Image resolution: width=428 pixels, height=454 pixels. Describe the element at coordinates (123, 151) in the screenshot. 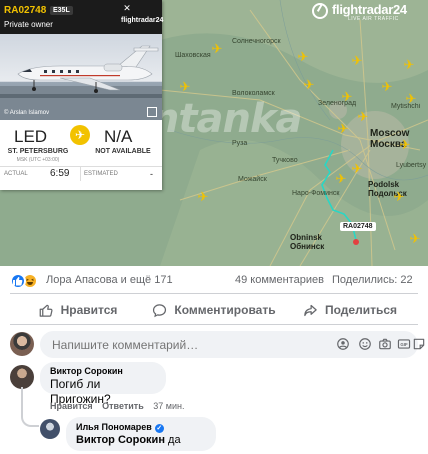

I see `destination-name: NOT AVAILABLE` at that location.